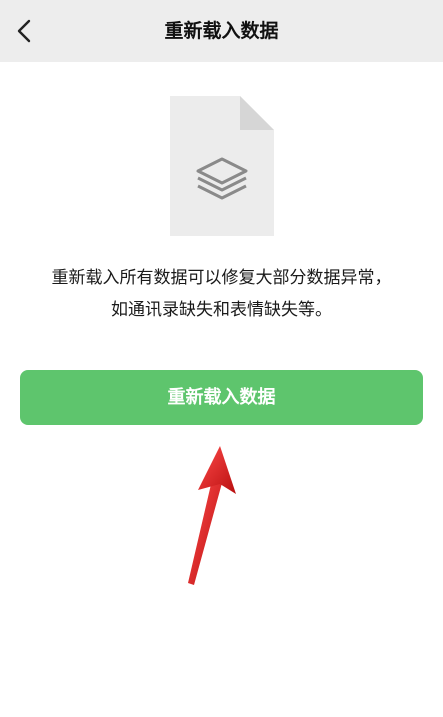 This screenshot has height=717, width=443. I want to click on description-line-2: 如通讯录缺失和表情缺失等。, so click(221, 310).